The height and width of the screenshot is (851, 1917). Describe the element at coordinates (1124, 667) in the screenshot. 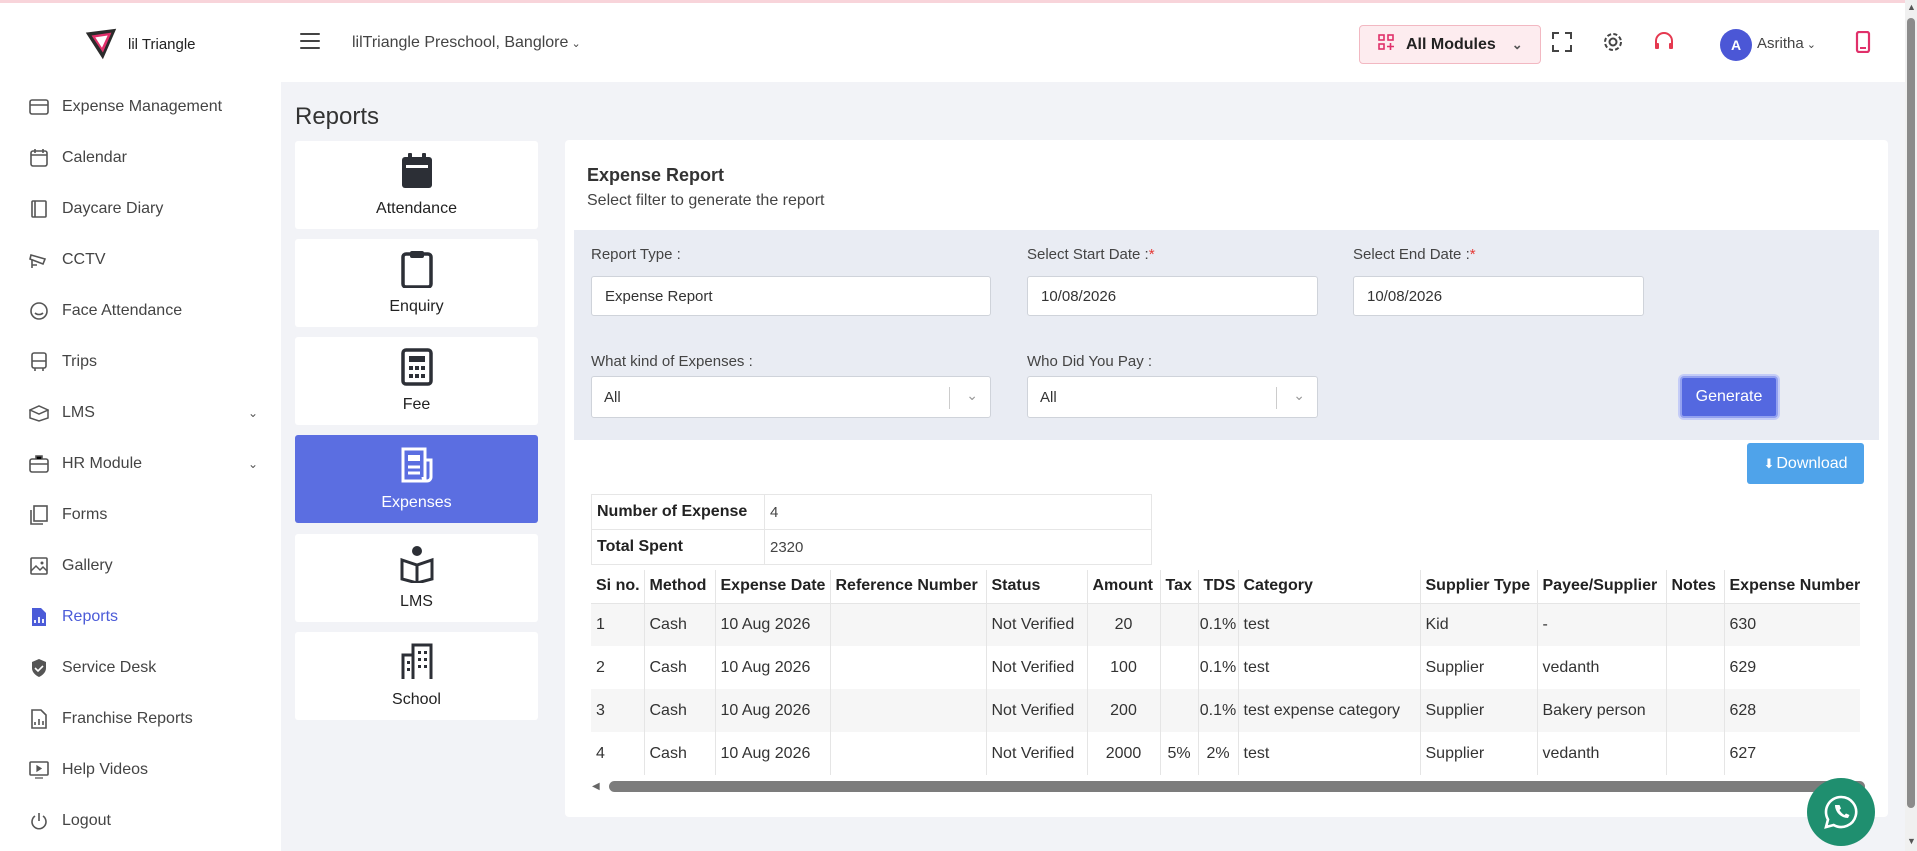

I see `cell-amount: 100` at that location.